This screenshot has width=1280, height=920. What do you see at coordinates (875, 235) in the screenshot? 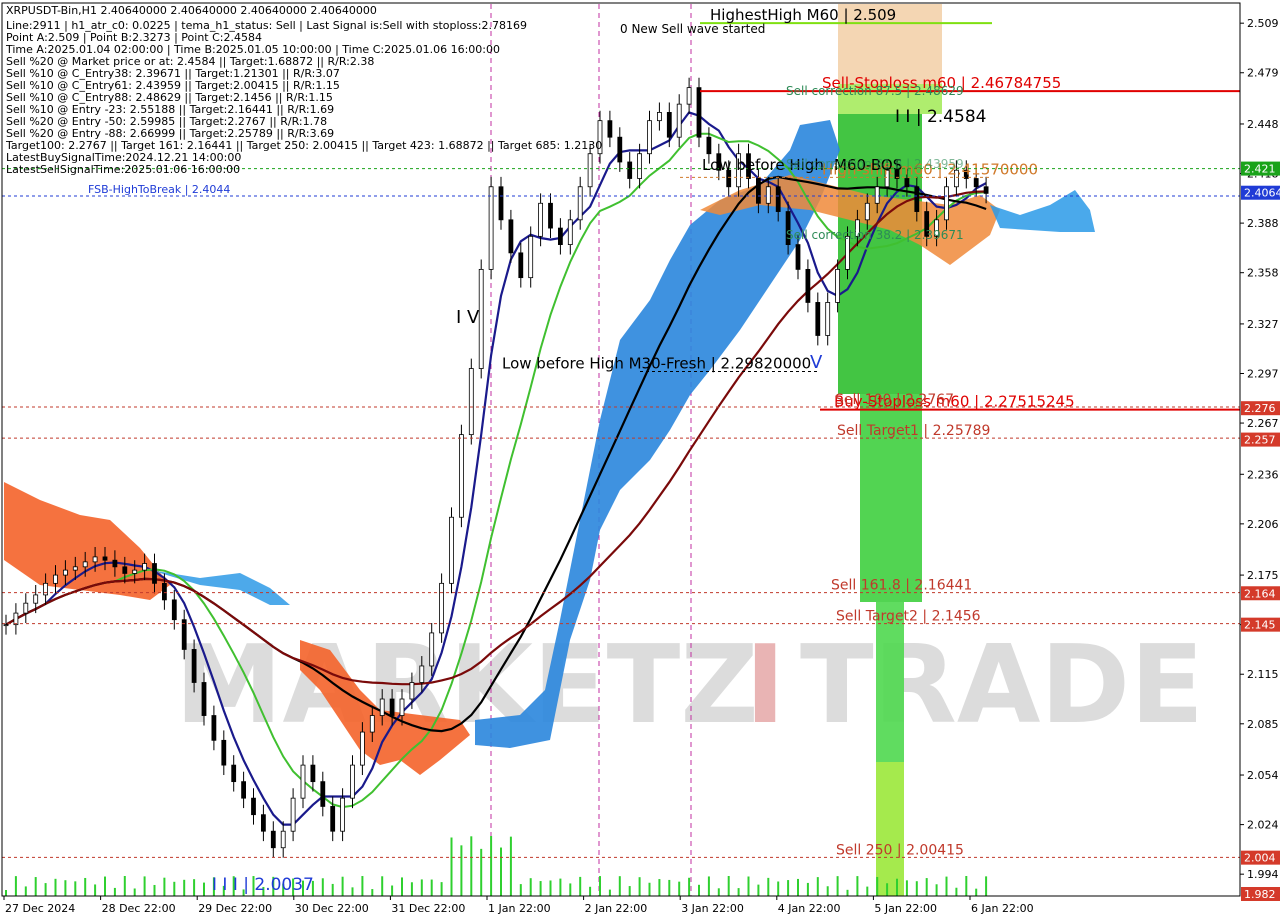
I see `annotation-sell-correction-382: Sell correction 38.2 | 2.39671` at bounding box center [875, 235].